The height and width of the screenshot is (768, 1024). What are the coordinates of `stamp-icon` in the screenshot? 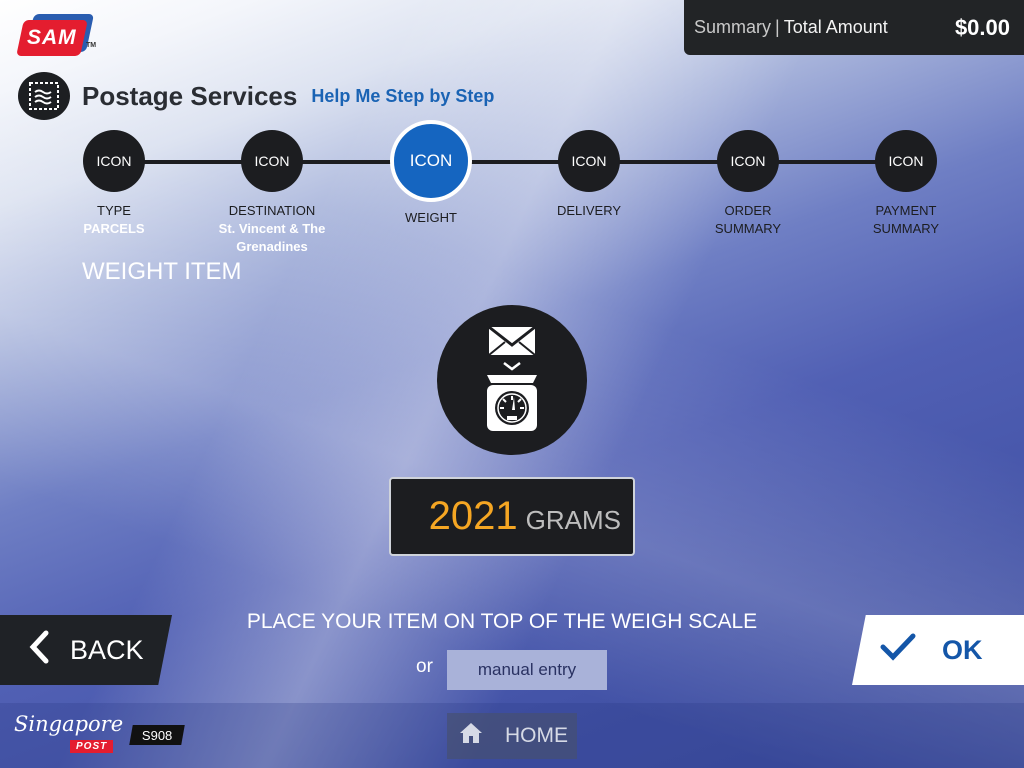 It's located at (44, 96).